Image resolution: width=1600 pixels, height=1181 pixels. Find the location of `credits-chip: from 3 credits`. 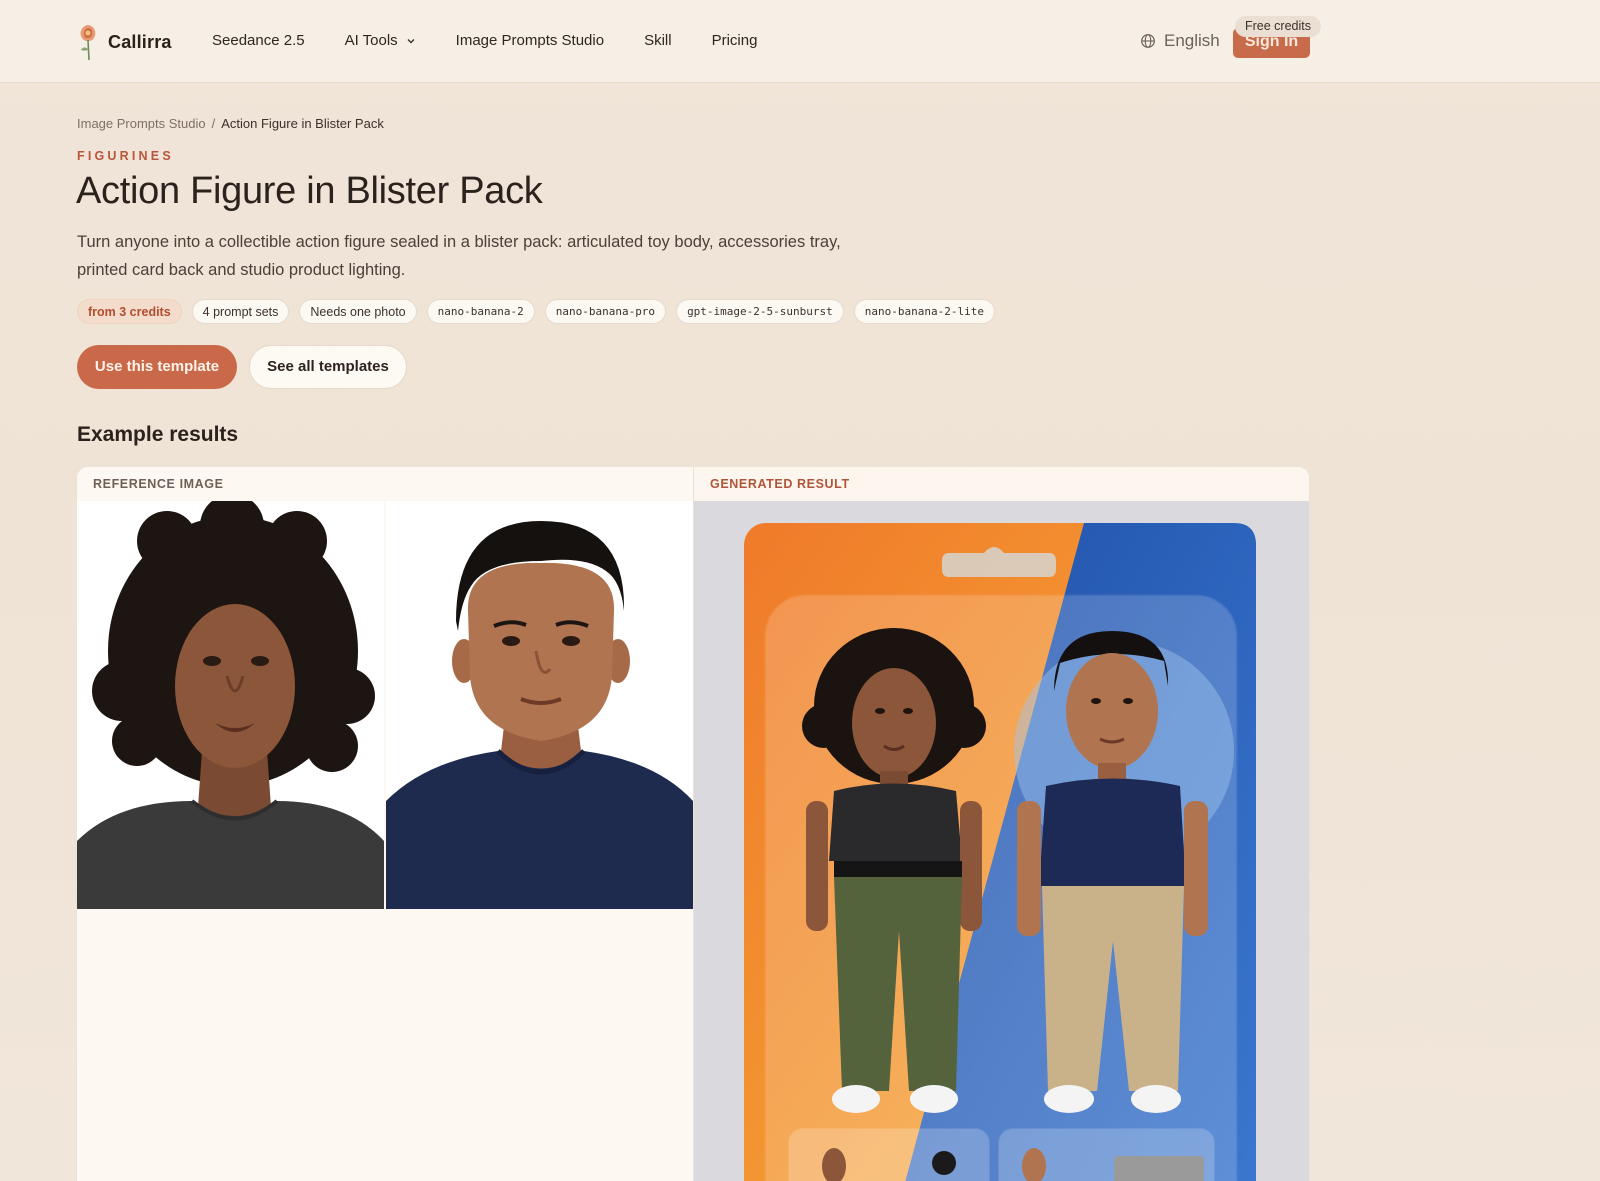

credits-chip: from 3 credits is located at coordinates (129, 311).